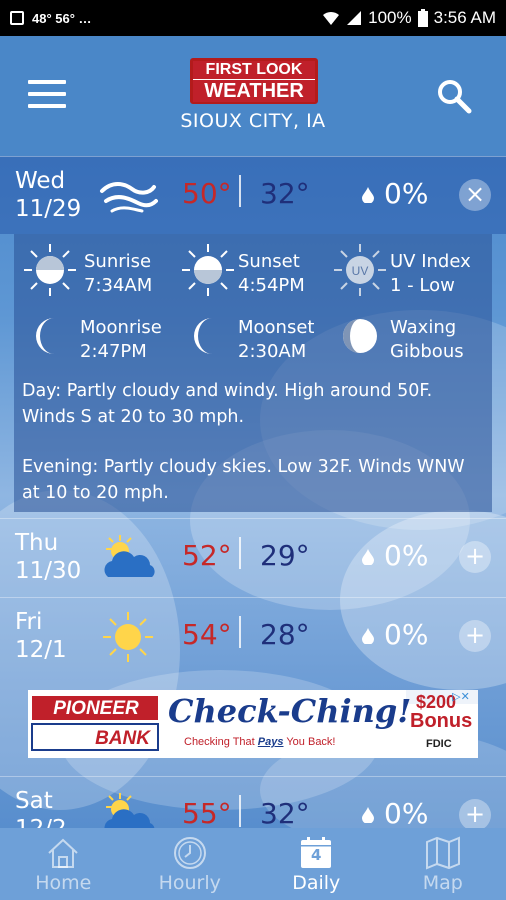 The image size is (506, 900). I want to click on day-name: Sat, so click(34, 801).